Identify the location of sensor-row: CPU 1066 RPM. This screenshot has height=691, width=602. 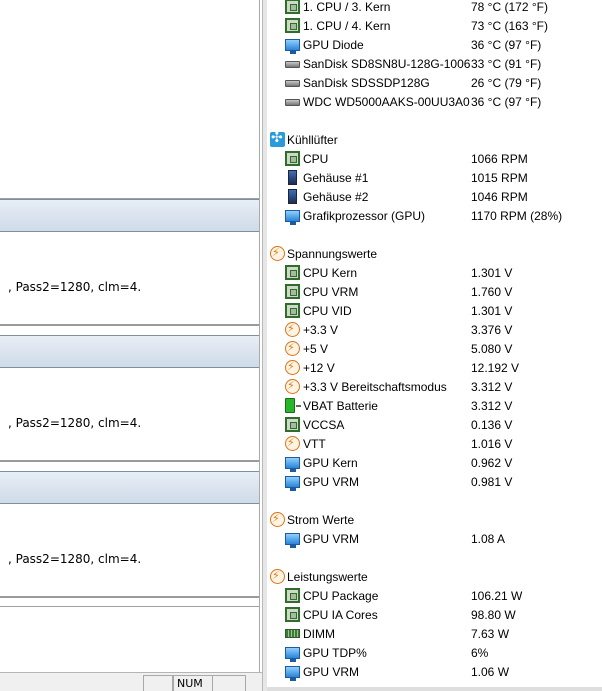
(434, 159).